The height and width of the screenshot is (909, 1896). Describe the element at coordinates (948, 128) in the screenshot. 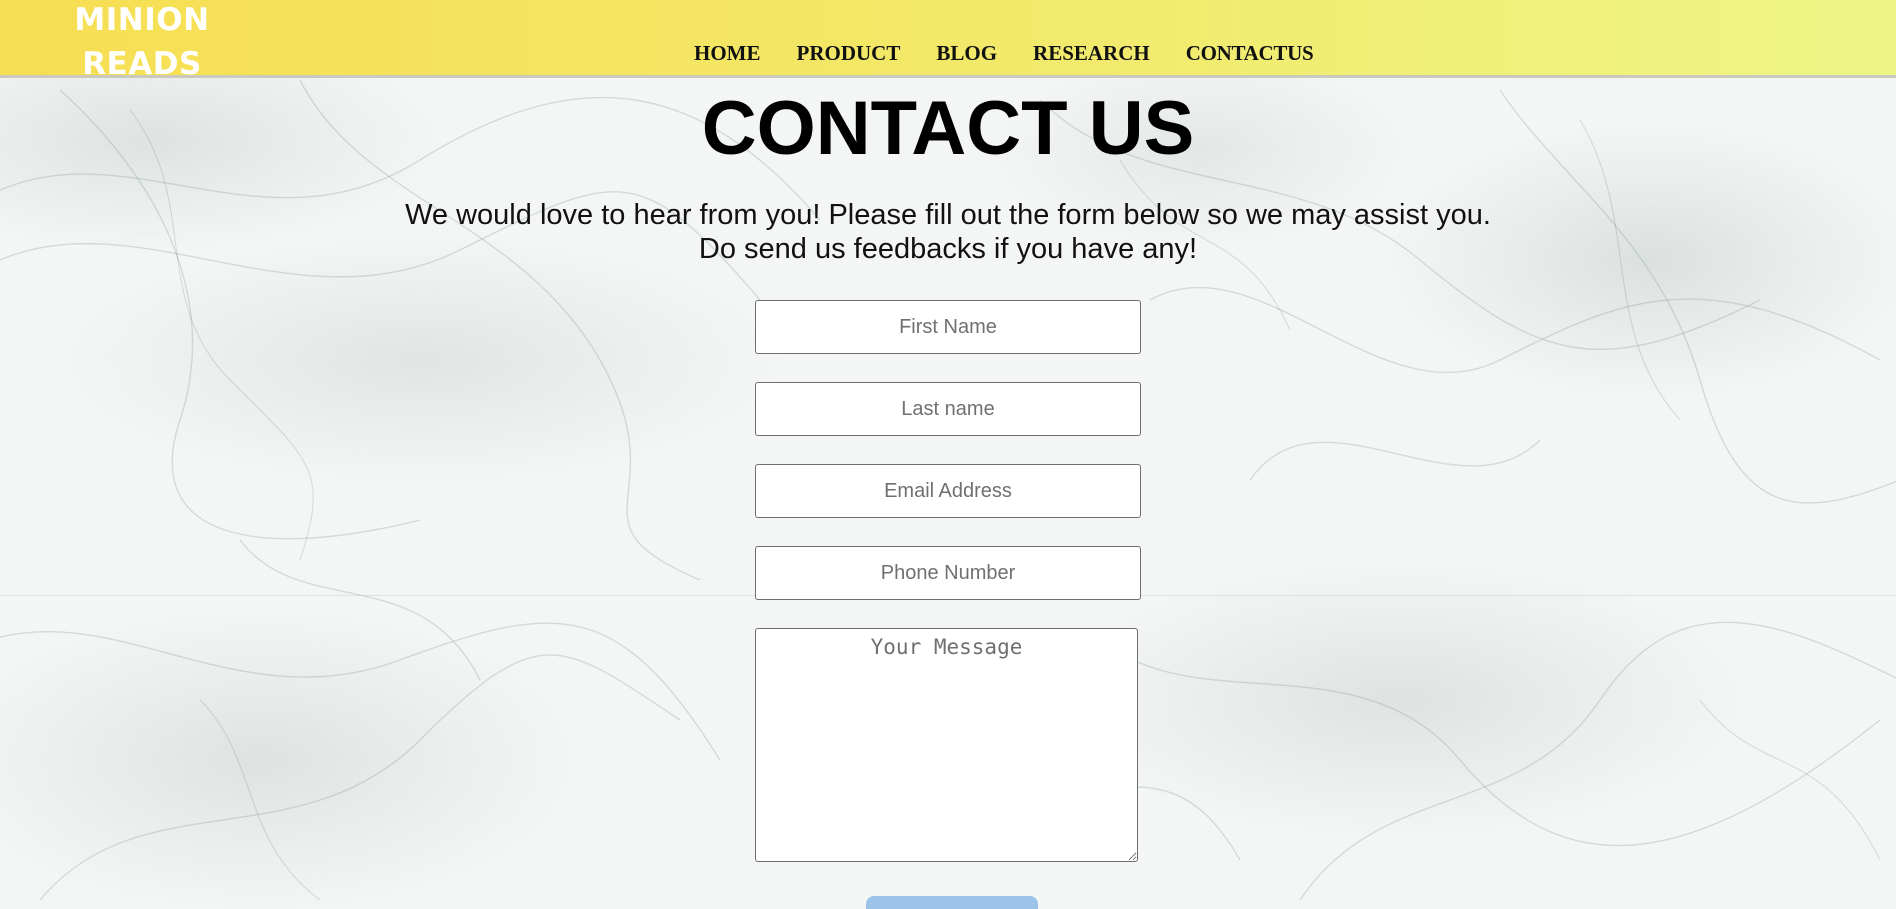

I see `page-title: CONTACT US` at that location.